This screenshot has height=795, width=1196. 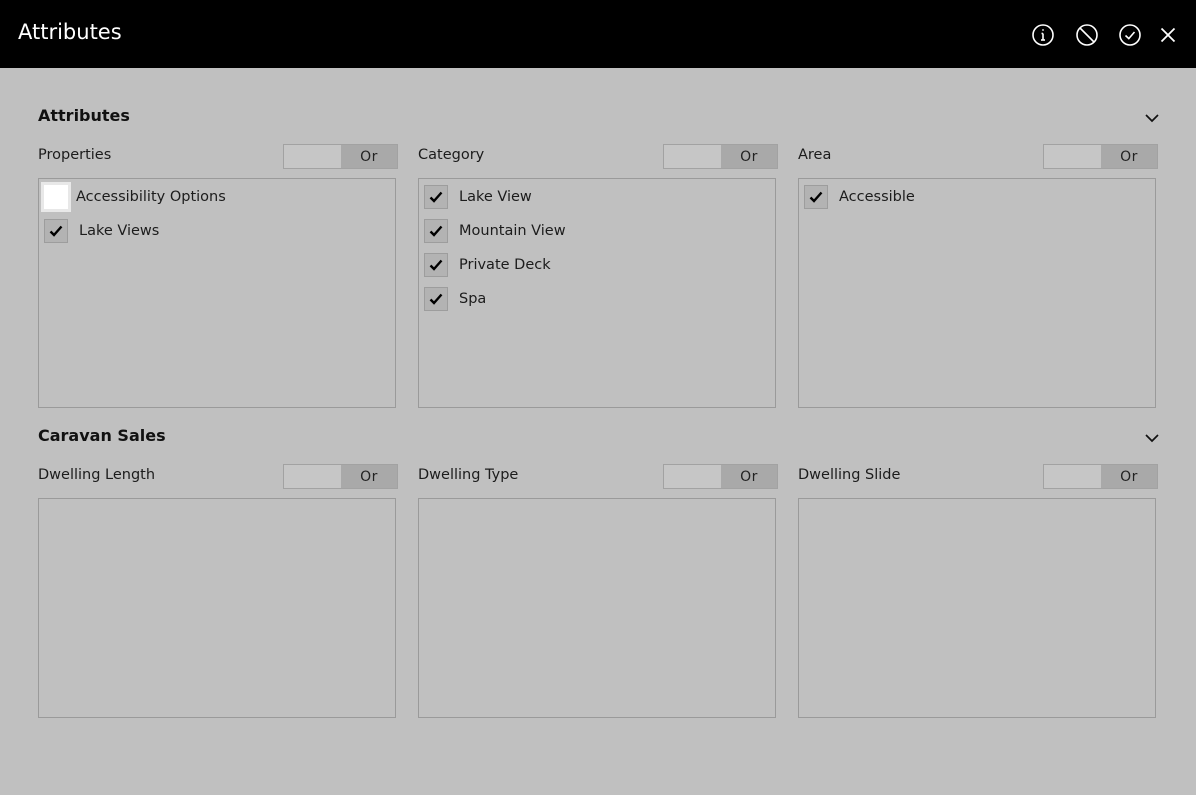 I want to click on list-item: Accessible, so click(x=976, y=197).